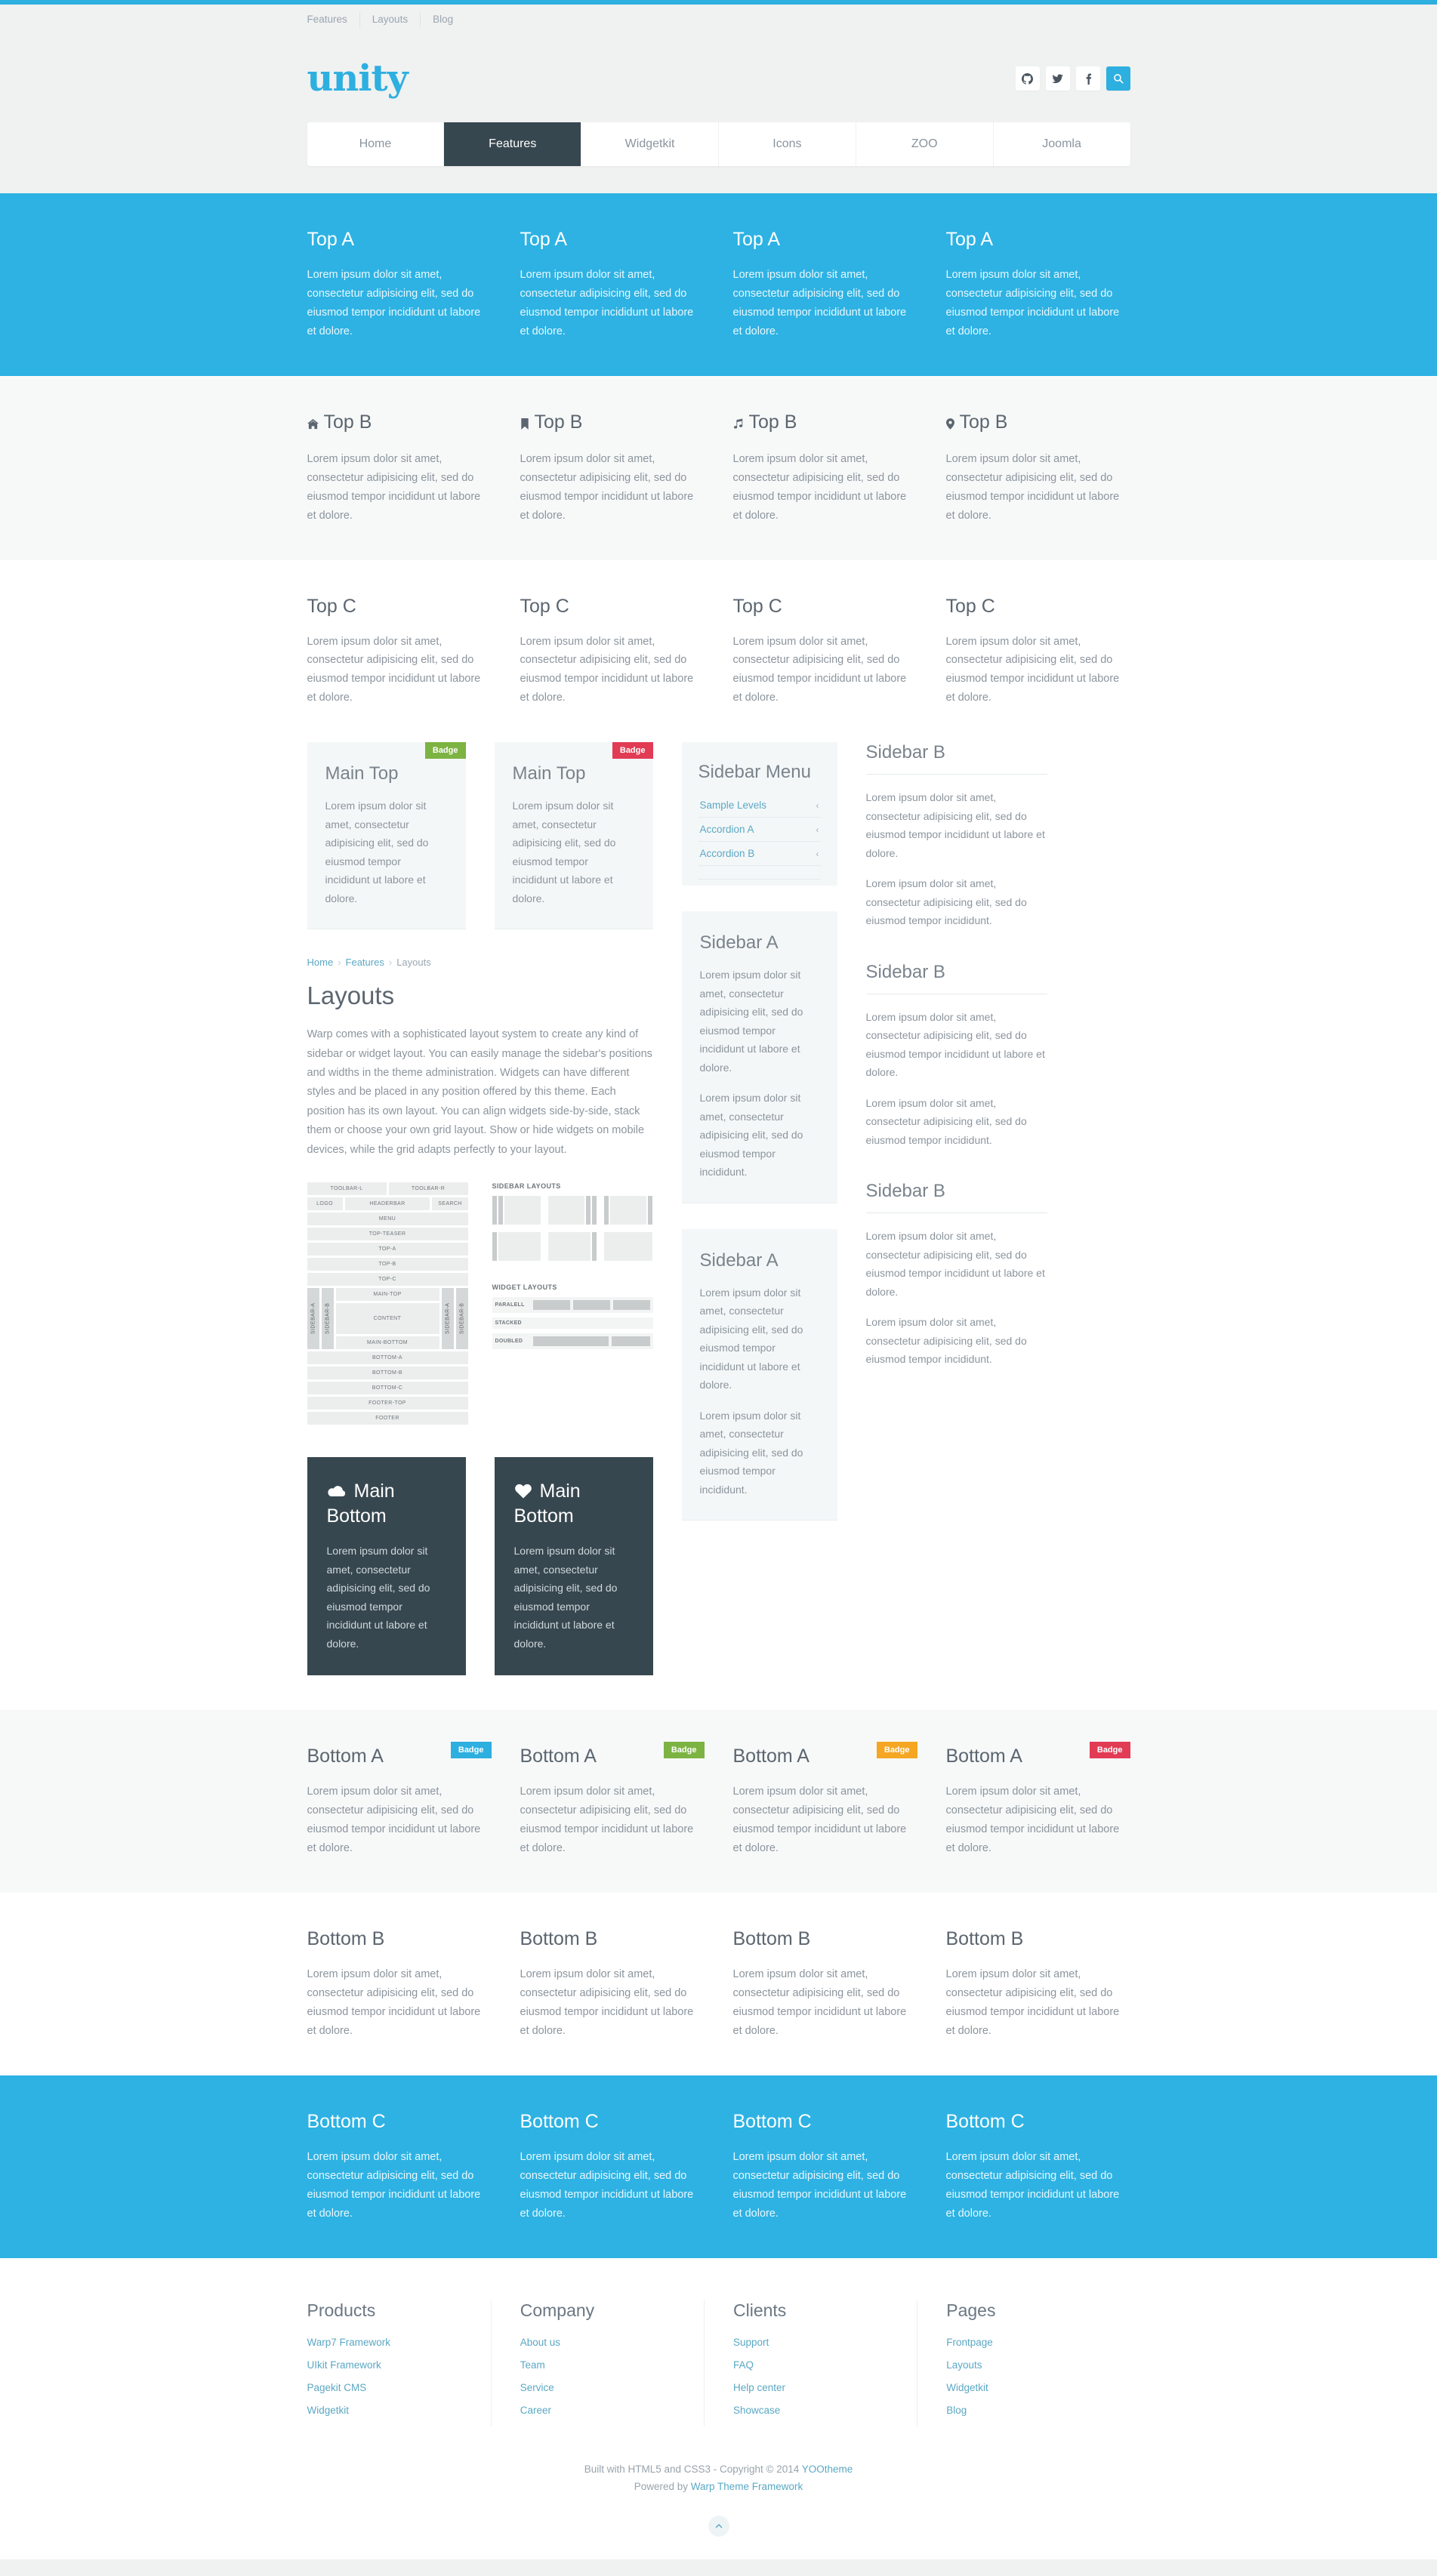  What do you see at coordinates (320, 962) in the screenshot?
I see `breadcrumb-link-home: Home` at bounding box center [320, 962].